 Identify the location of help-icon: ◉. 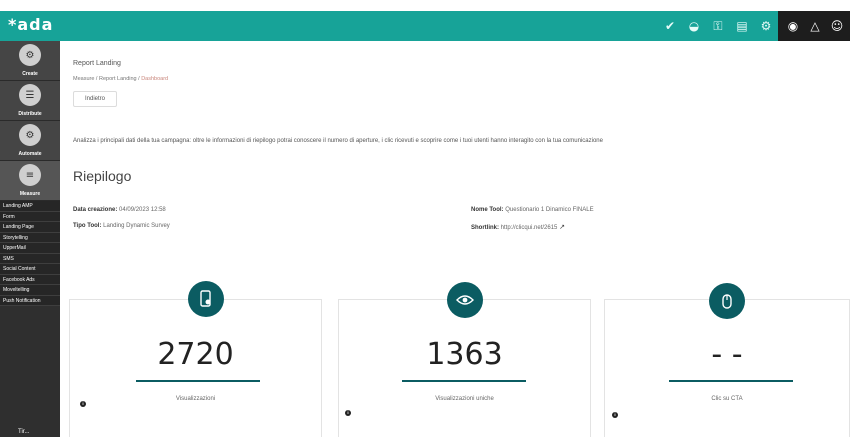
(793, 26).